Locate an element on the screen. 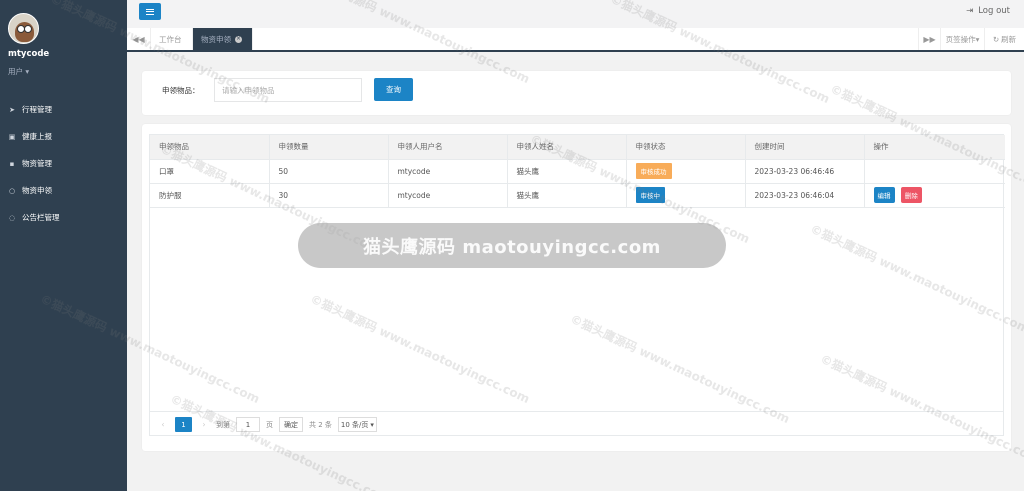 This screenshot has width=1024, height=491. tab-claim: 物资申领 × is located at coordinates (223, 39).